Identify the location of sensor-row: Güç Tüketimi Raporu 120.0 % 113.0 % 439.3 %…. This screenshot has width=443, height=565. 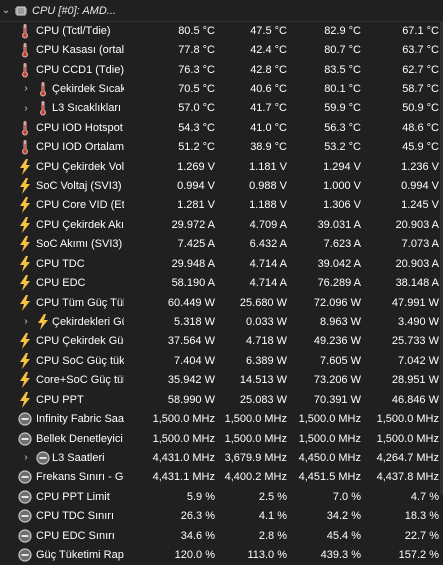
(221, 554).